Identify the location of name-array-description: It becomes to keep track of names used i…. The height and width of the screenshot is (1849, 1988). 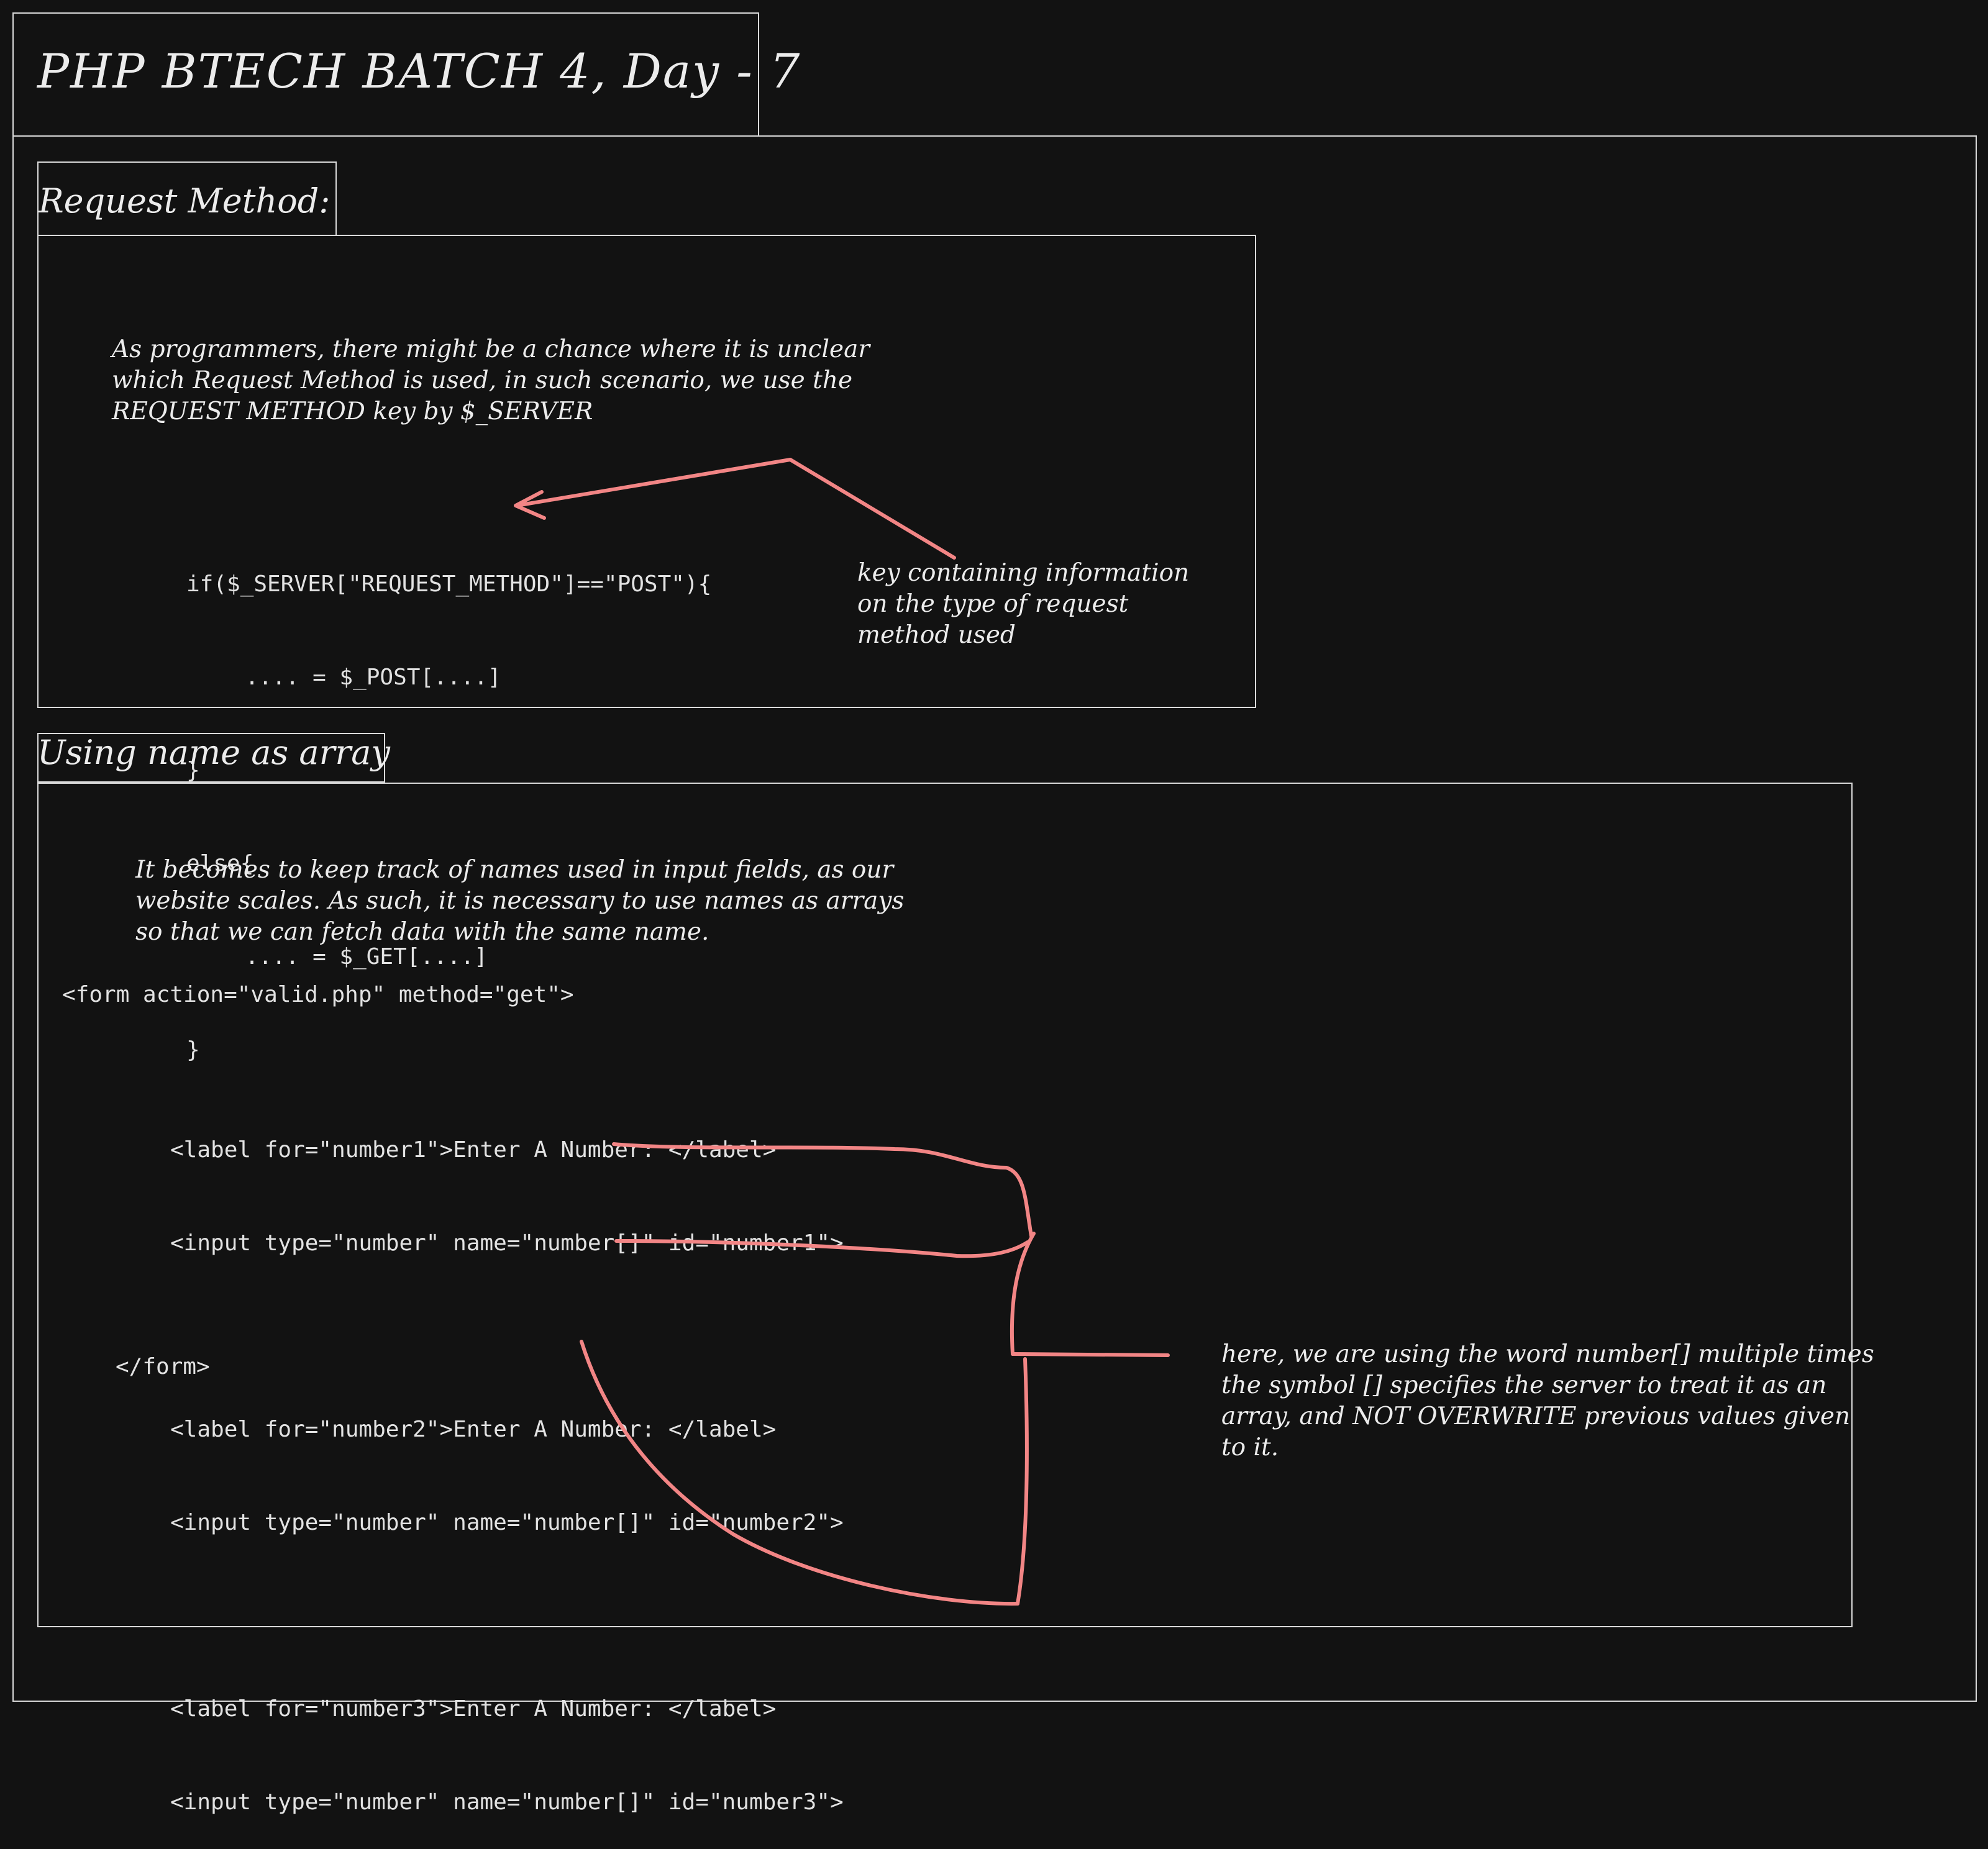
(519, 901).